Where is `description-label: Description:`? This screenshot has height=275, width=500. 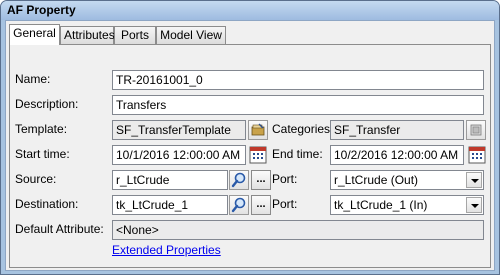 description-label: Description: is located at coordinates (47, 104).